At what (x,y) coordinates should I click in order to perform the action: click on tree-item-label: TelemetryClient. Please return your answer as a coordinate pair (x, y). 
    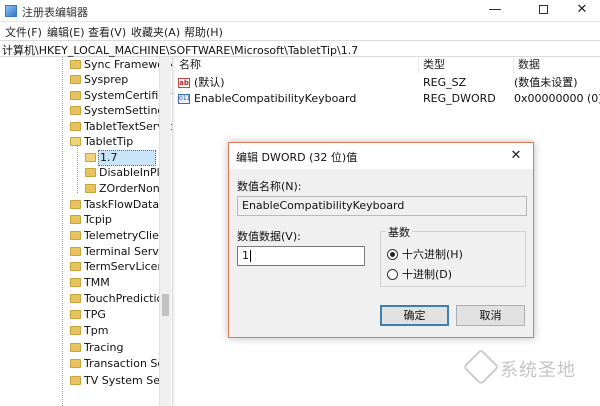
    Looking at the image, I should click on (127, 235).